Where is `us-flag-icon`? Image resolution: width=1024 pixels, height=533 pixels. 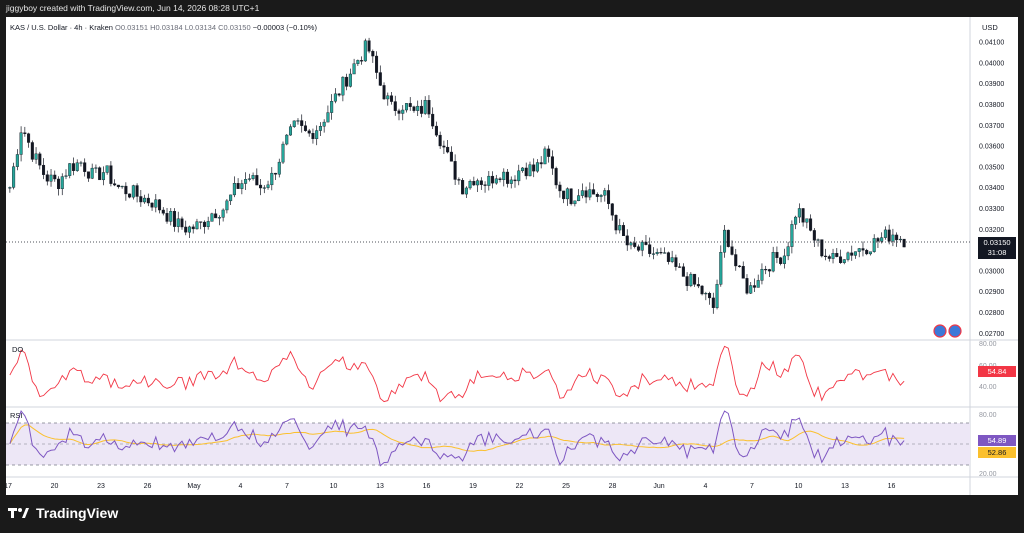
us-flag-icon is located at coordinates (955, 331).